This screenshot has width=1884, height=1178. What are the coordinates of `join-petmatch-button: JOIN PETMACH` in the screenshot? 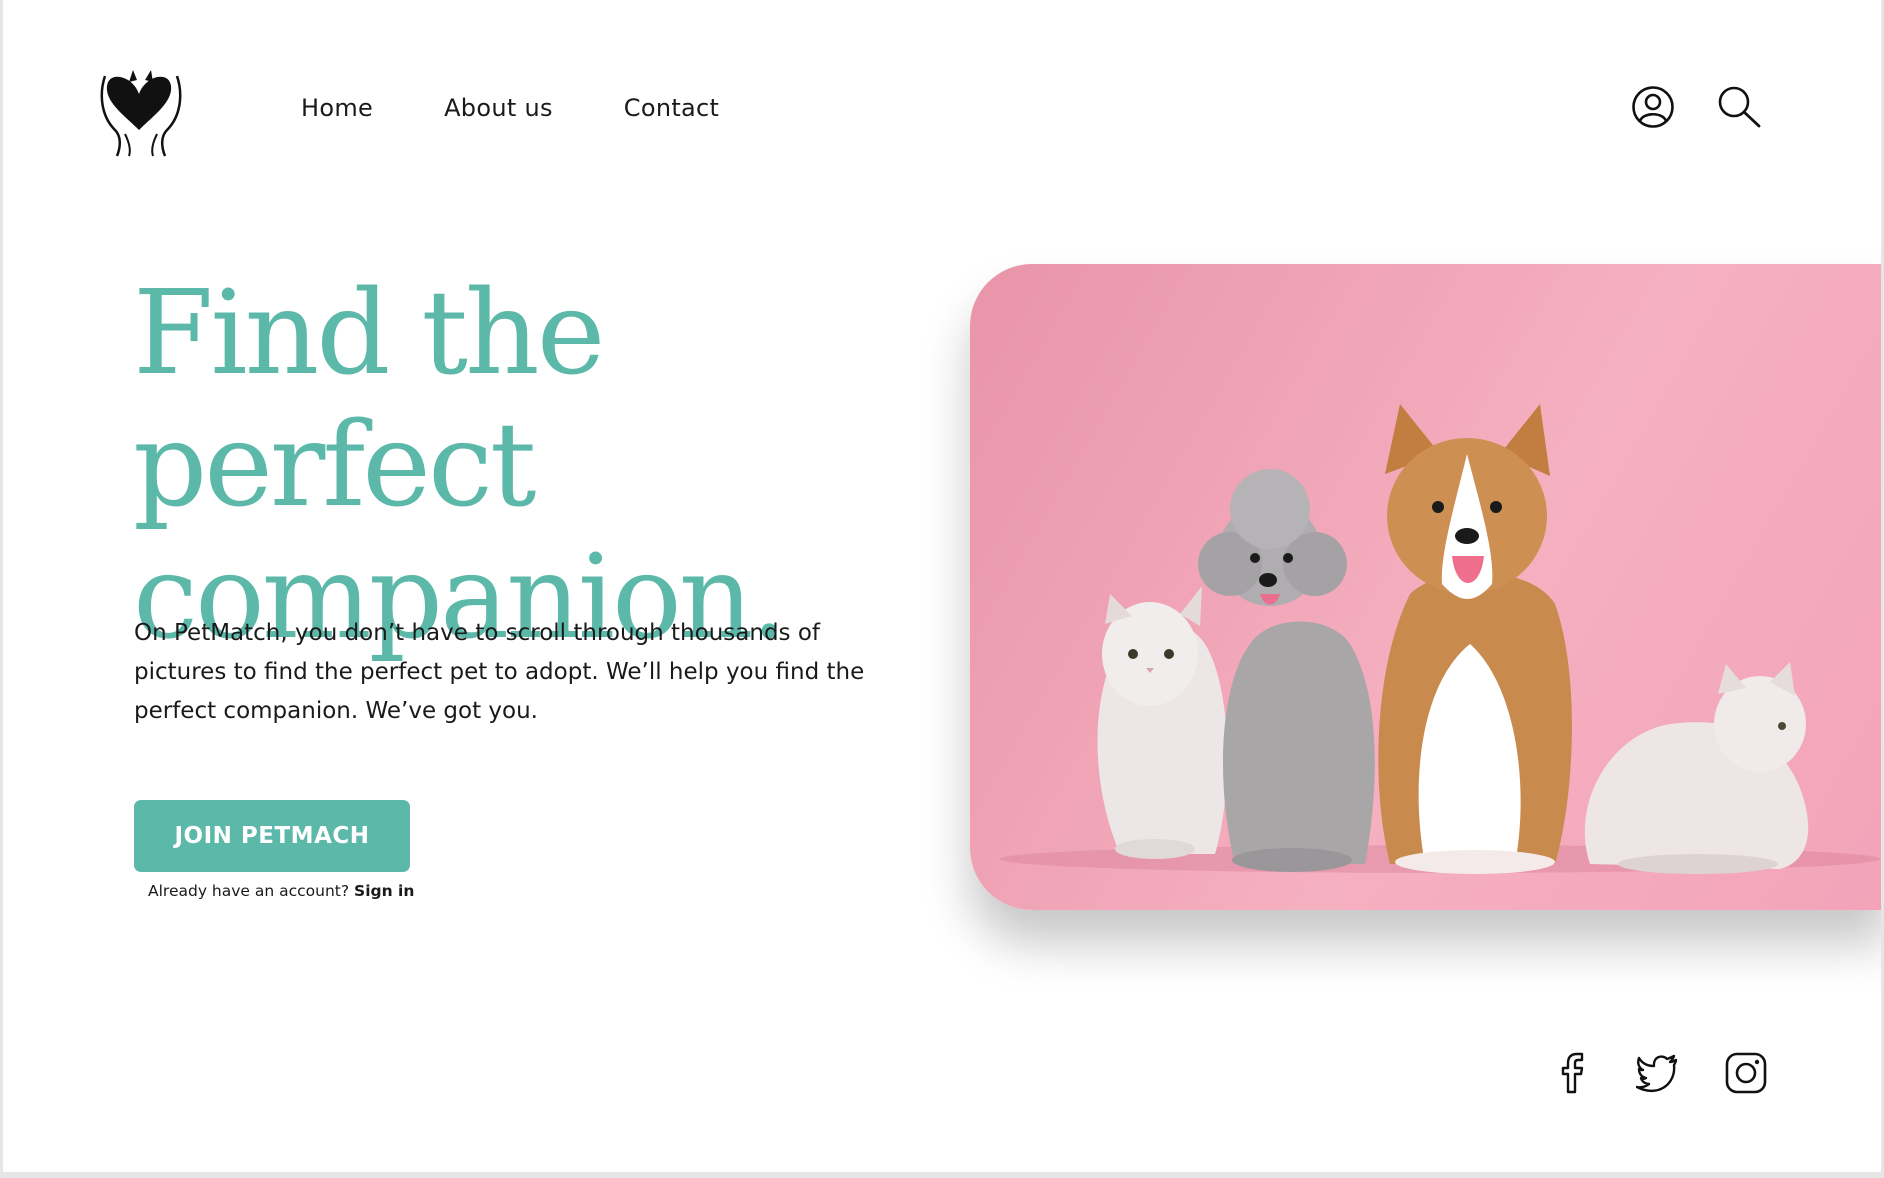 It's located at (272, 836).